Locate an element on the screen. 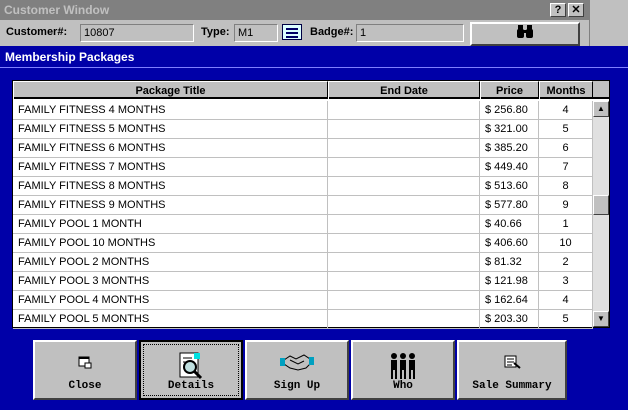 This screenshot has height=410, width=628. table-row: FAMILY POOL 4 MONTHS $ 162.64 4 is located at coordinates (303, 300).